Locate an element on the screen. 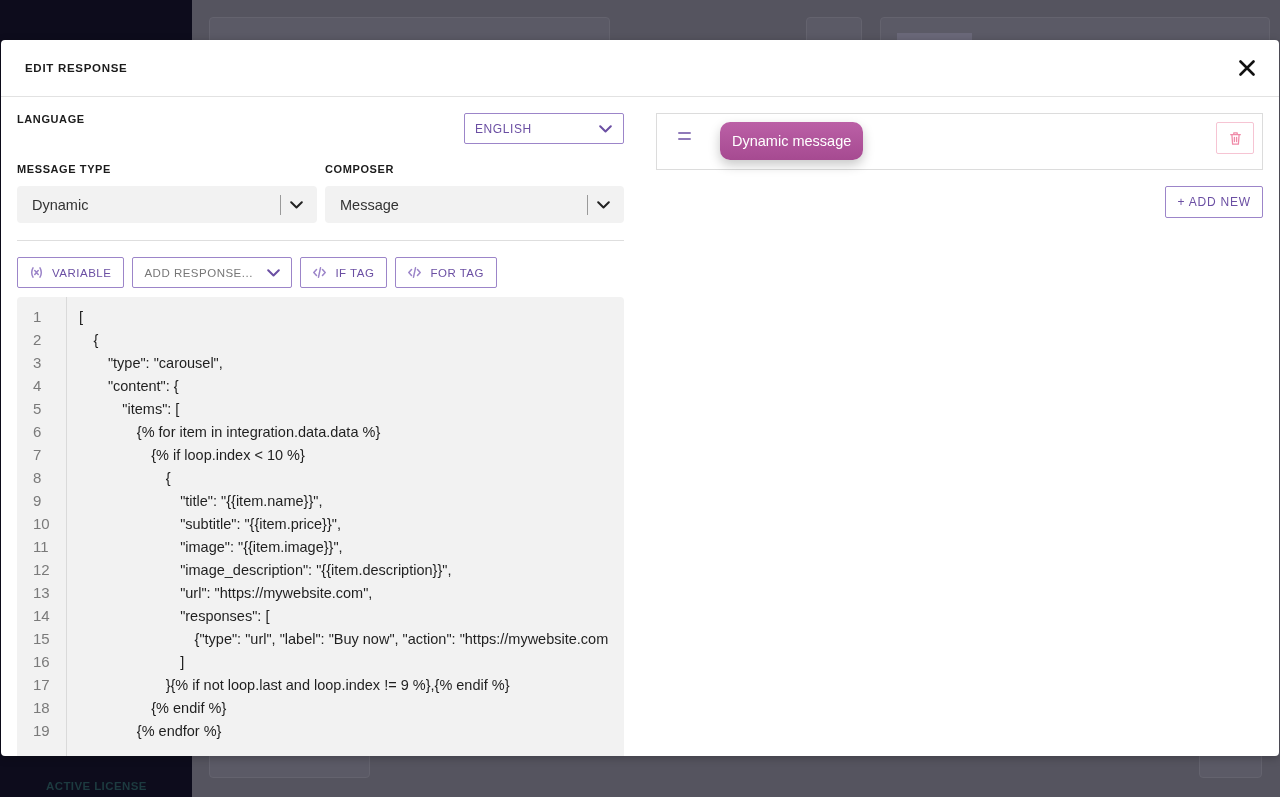 Image resolution: width=1280 pixels, height=797 pixels. line-number: 17 is located at coordinates (41, 685).